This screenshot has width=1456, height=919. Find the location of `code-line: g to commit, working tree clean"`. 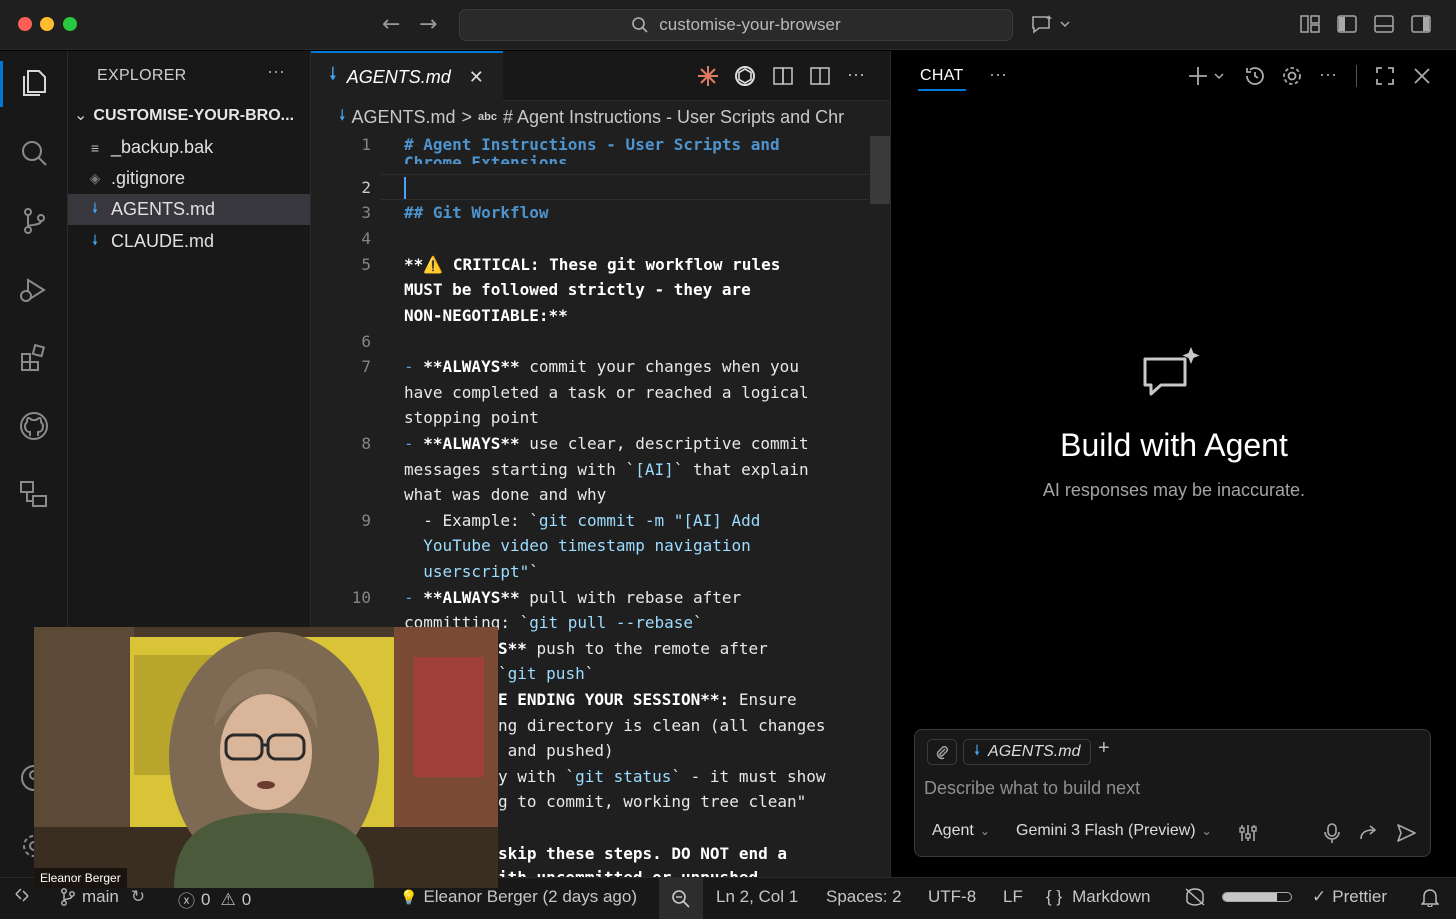

code-line: g to commit, working tree clean" is located at coordinates (652, 801).